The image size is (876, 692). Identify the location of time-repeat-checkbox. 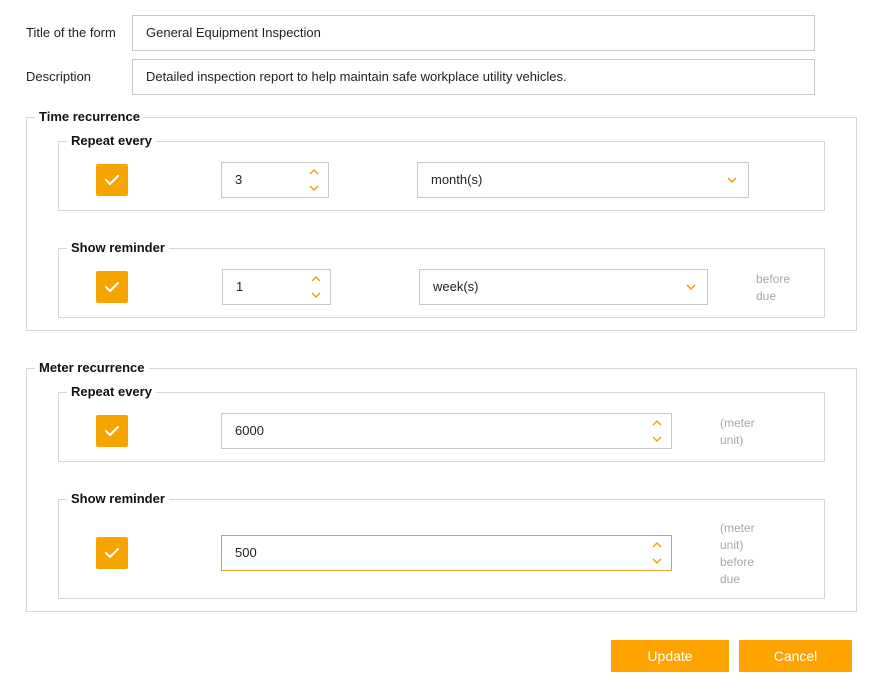
(112, 180).